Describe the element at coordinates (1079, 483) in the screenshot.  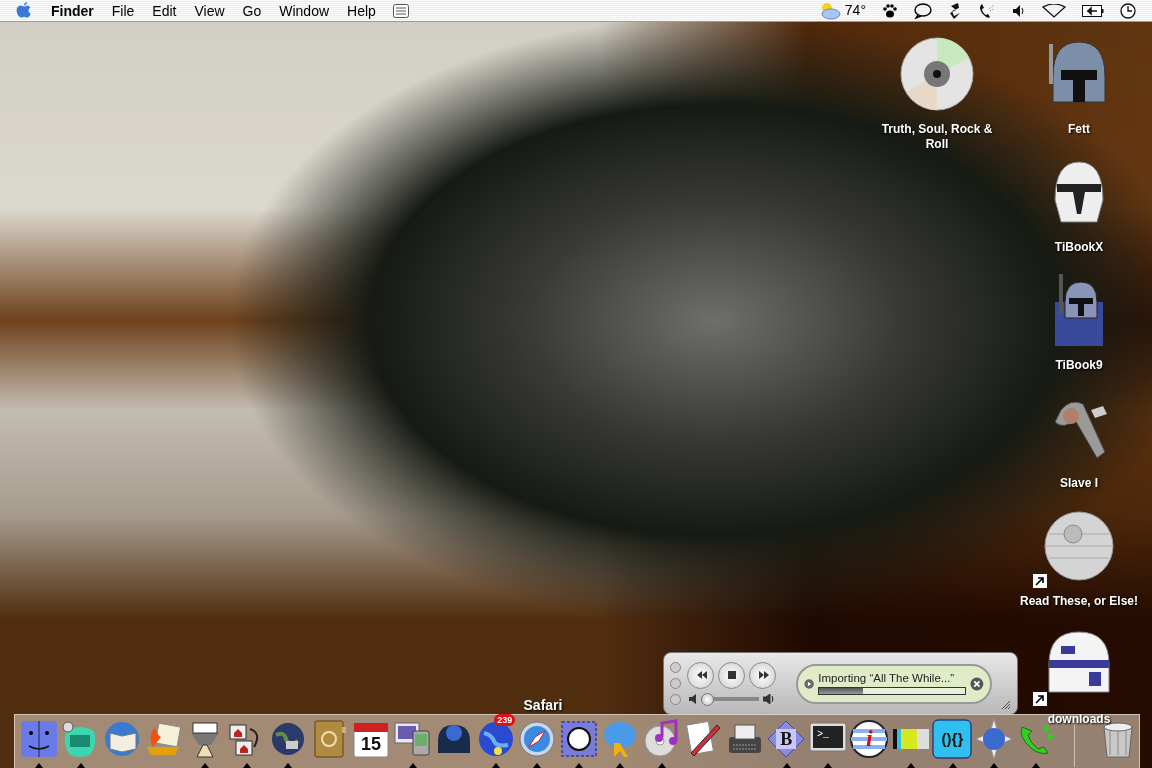
I see `icon-label: Slave I` at that location.